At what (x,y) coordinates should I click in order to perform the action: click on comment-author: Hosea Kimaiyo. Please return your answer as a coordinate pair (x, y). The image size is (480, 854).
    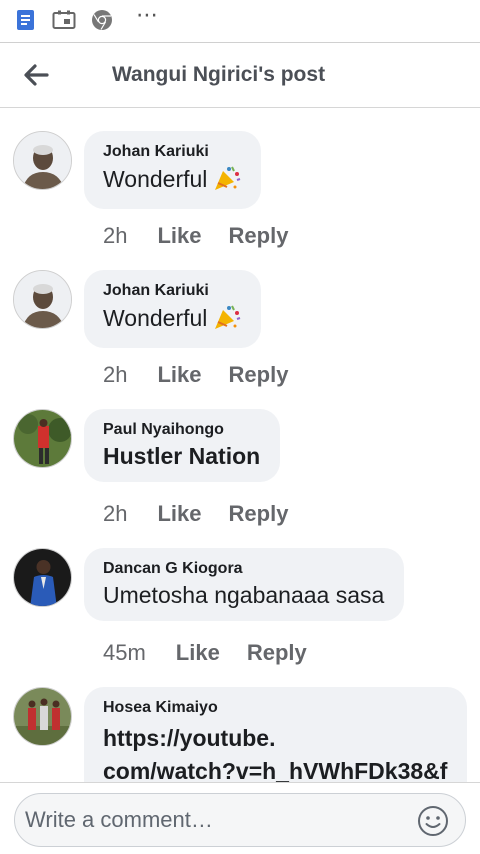
    Looking at the image, I should click on (285, 708).